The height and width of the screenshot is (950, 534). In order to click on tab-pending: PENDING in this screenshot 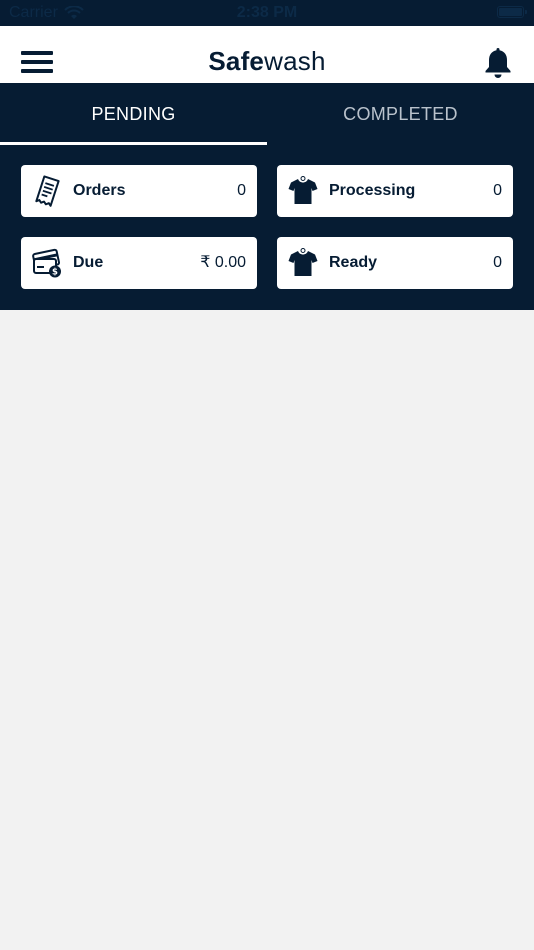, I will do `click(133, 114)`.